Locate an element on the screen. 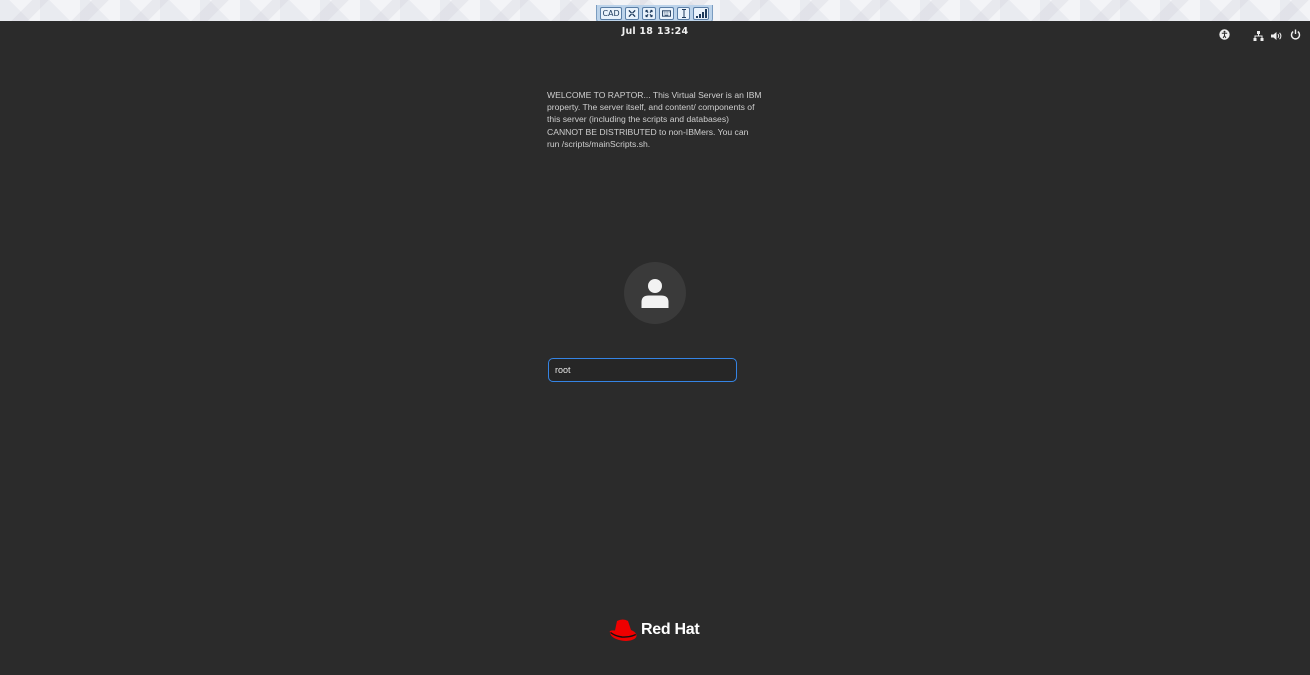 The image size is (1310, 675). text-cursor-icon is located at coordinates (684, 13).